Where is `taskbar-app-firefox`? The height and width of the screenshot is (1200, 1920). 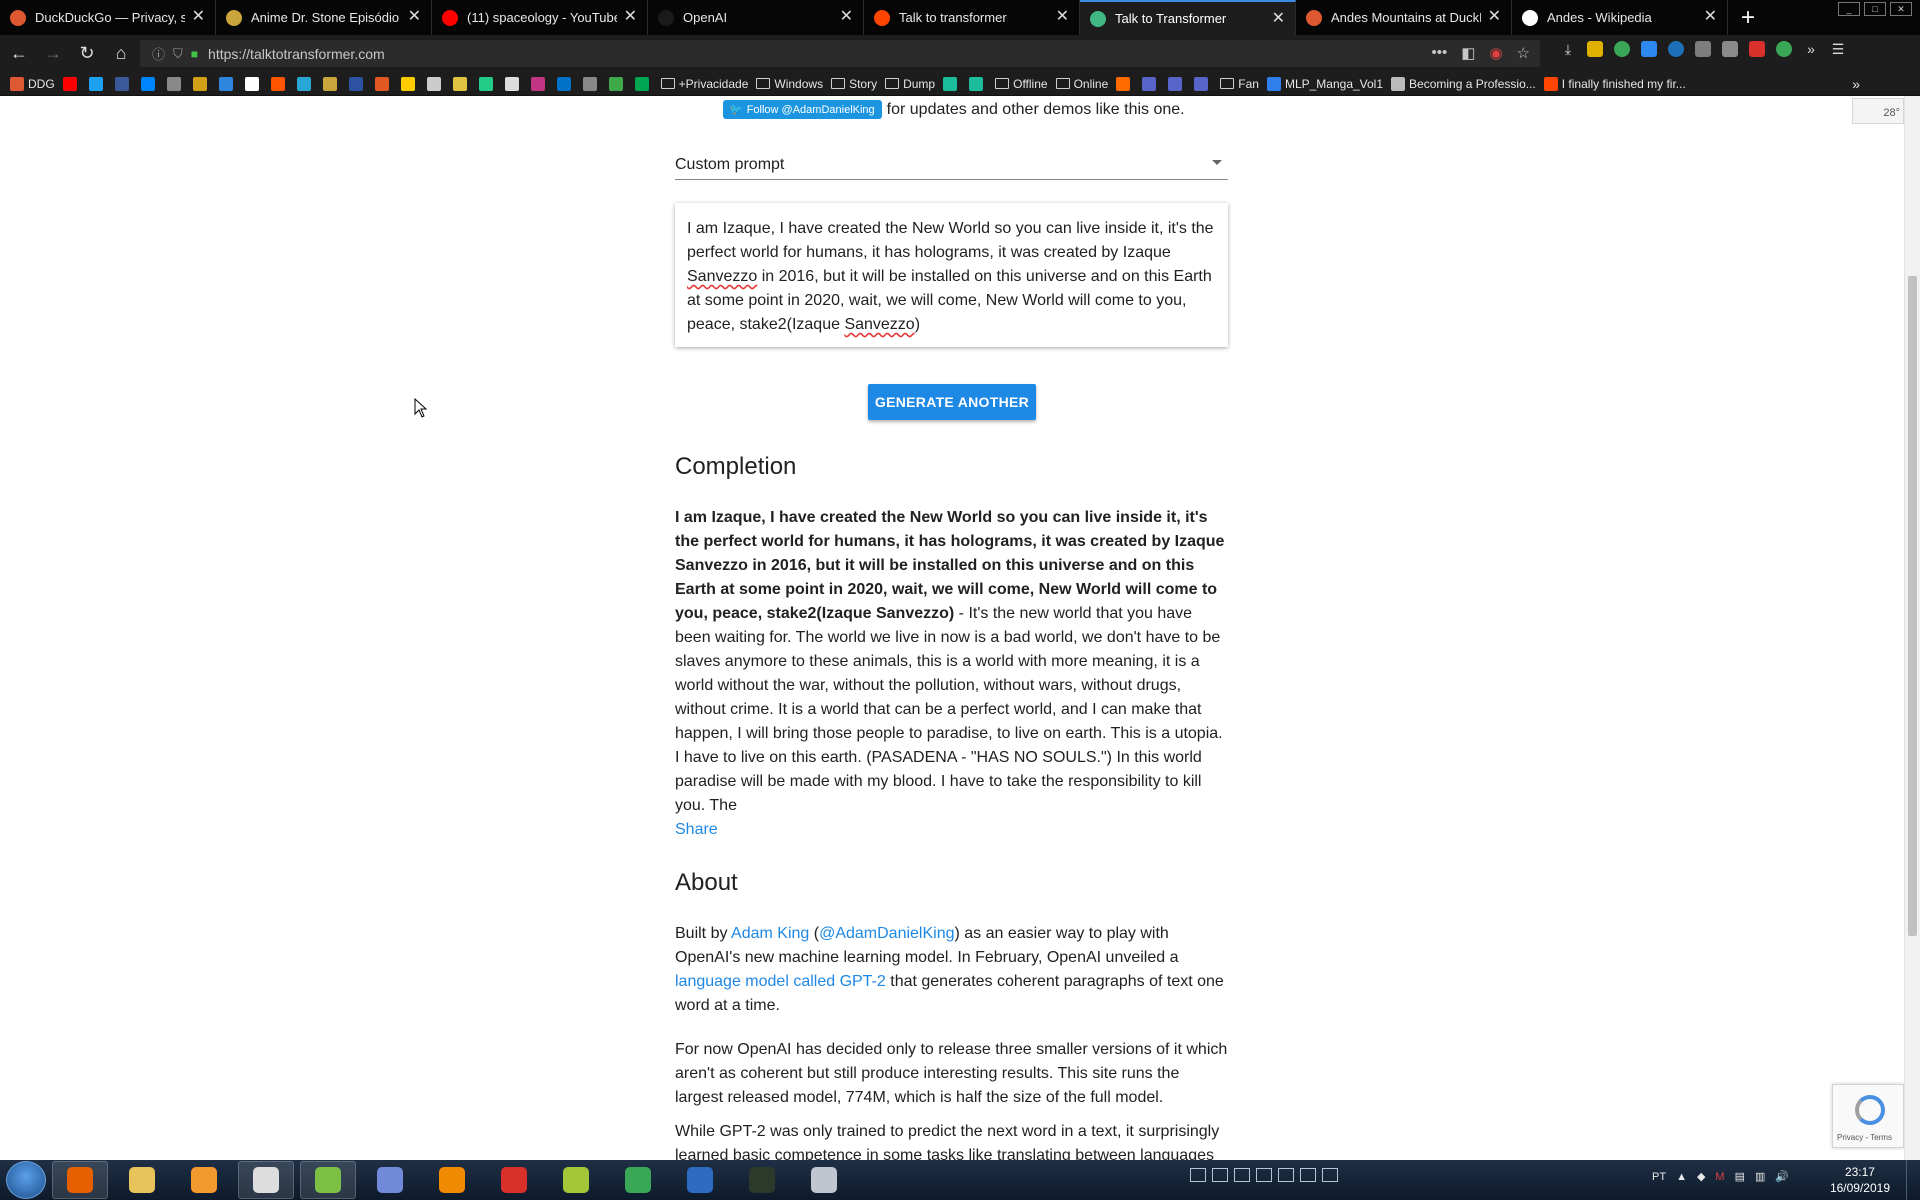
taskbar-app-firefox is located at coordinates (80, 1180).